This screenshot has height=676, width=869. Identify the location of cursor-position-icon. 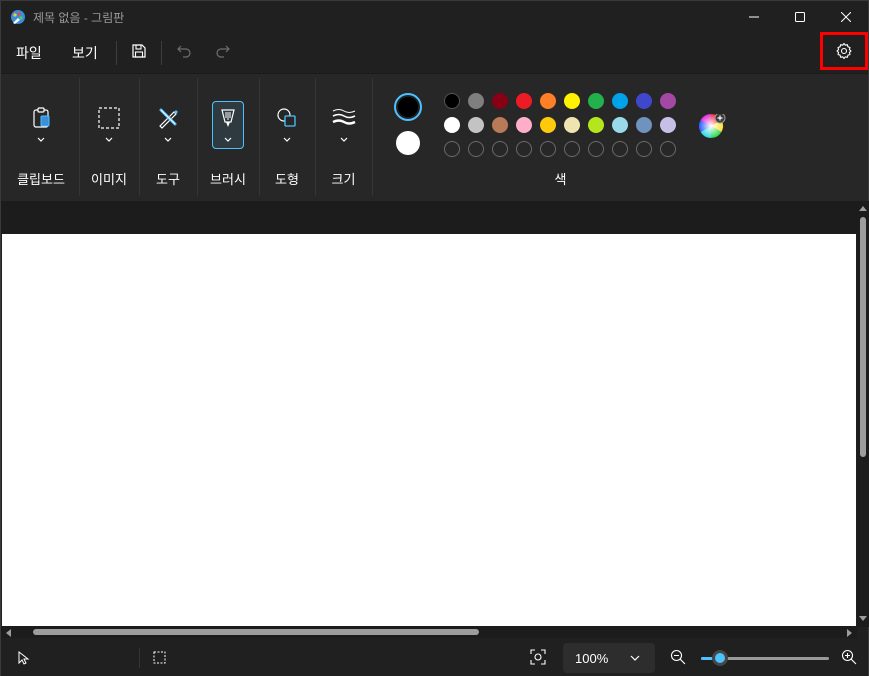
(24, 658).